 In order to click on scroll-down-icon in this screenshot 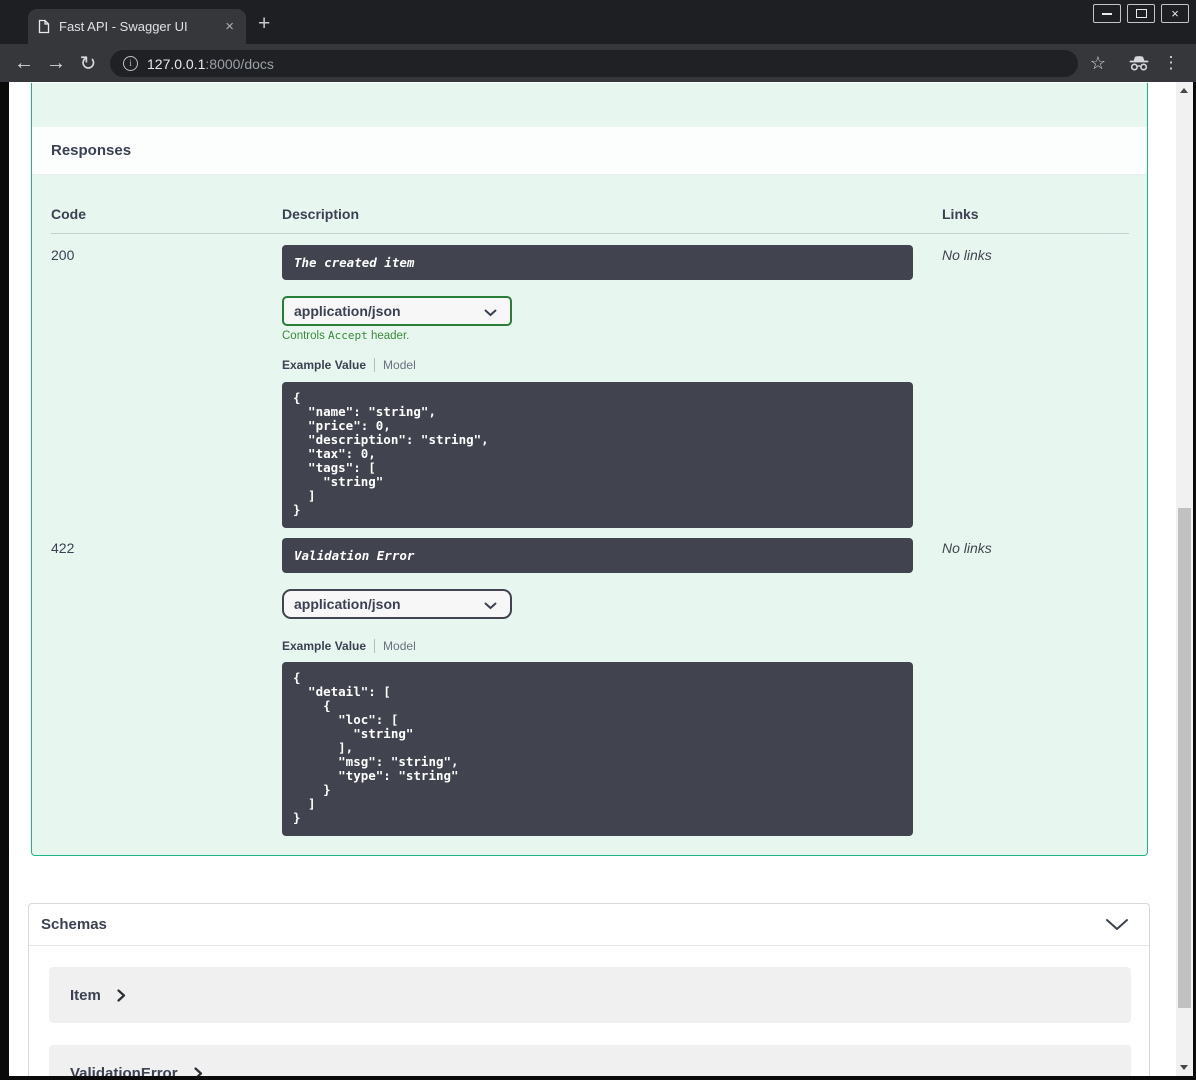, I will do `click(1184, 1067)`.